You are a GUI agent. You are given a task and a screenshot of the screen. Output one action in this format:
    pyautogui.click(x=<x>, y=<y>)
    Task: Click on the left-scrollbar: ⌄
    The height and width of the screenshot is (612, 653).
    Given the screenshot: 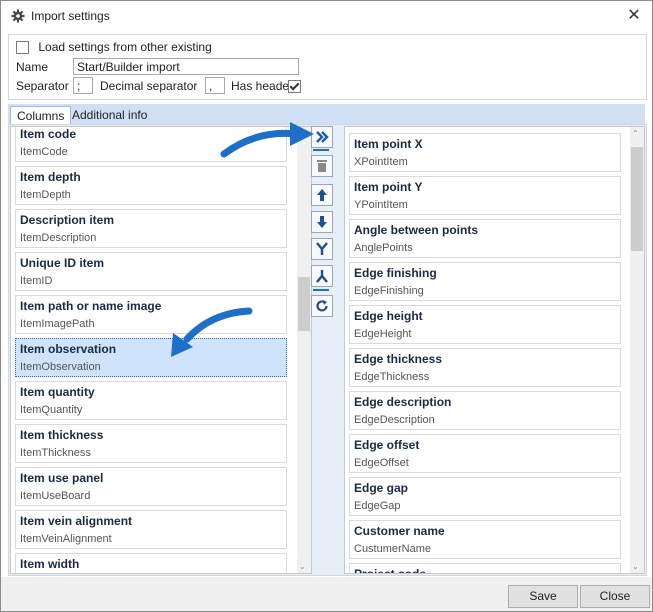 What is the action you would take?
    pyautogui.click(x=304, y=350)
    